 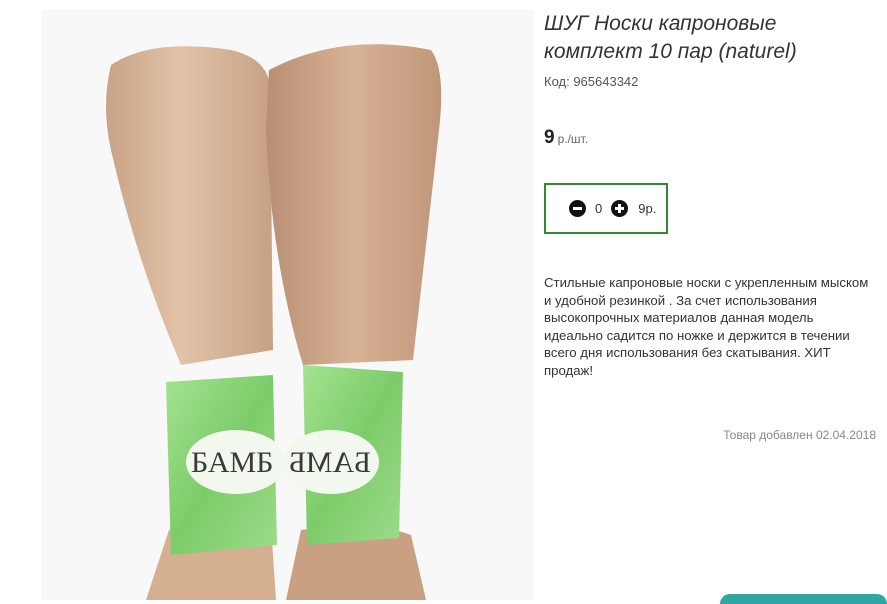 What do you see at coordinates (606, 208) in the screenshot?
I see `quantity-stepper: 0 9р.` at bounding box center [606, 208].